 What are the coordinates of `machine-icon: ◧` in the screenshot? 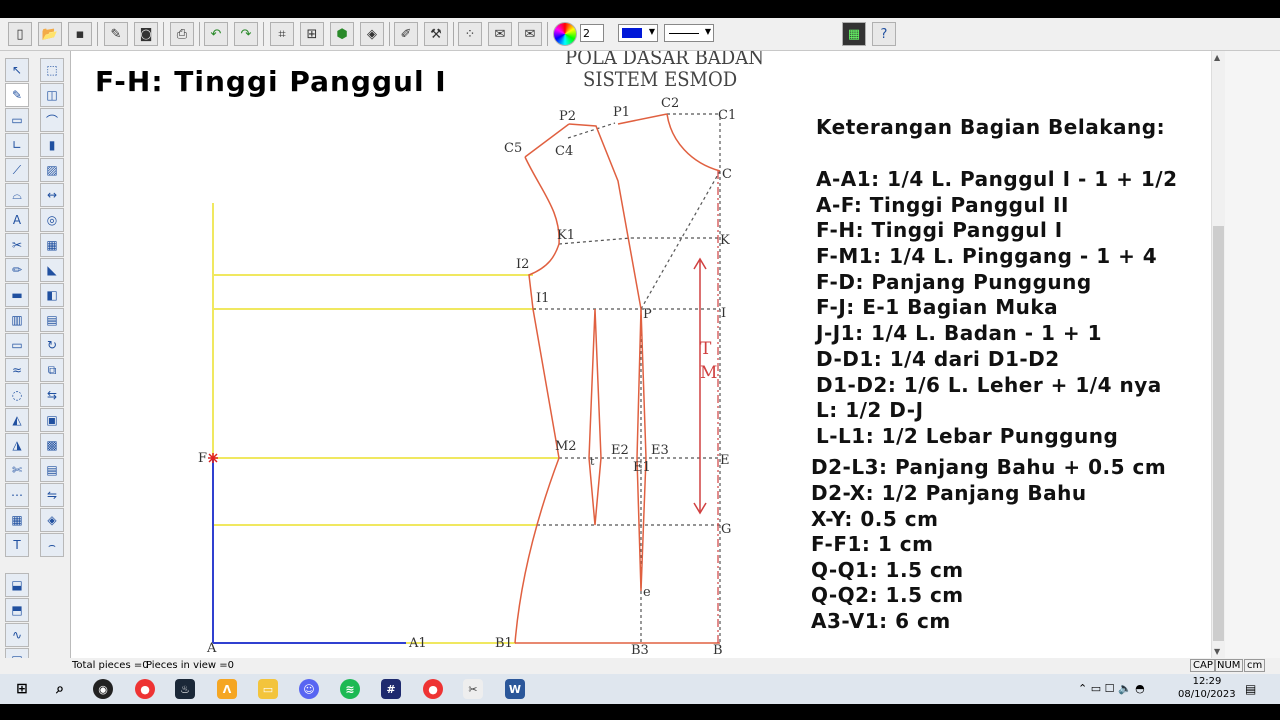 It's located at (52, 295).